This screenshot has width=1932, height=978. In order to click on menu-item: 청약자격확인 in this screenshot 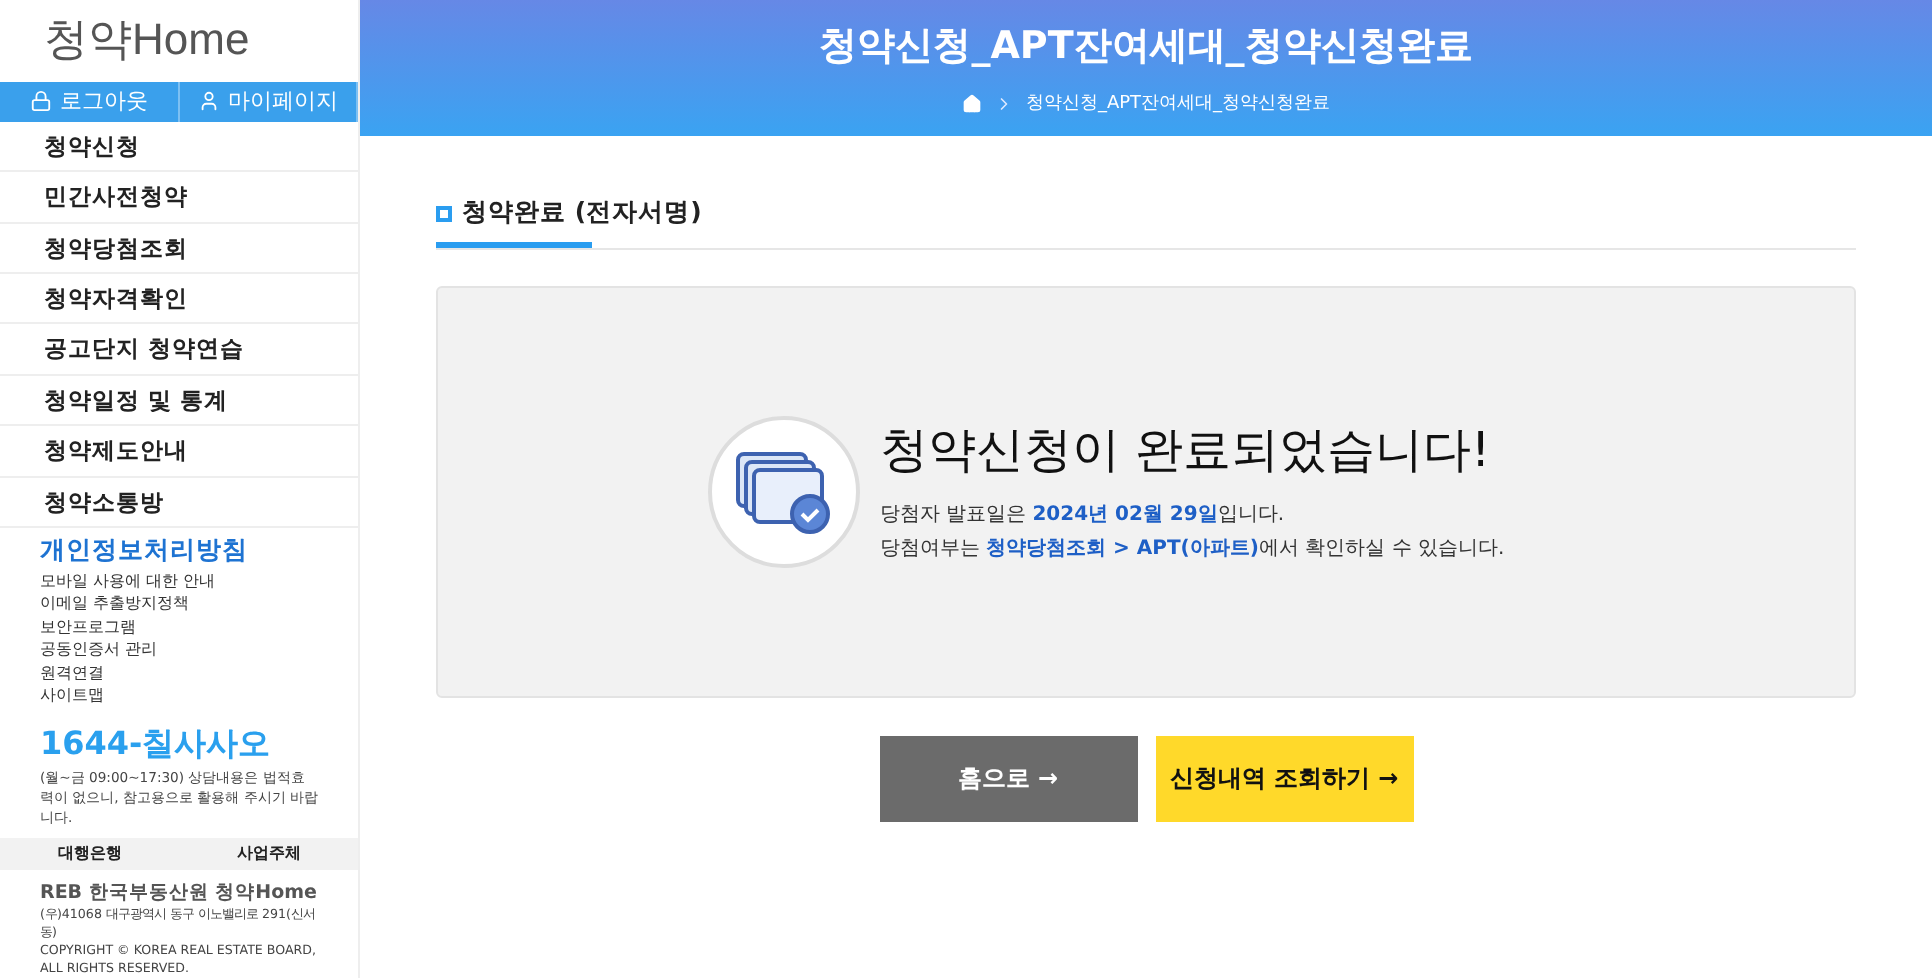, I will do `click(179, 299)`.